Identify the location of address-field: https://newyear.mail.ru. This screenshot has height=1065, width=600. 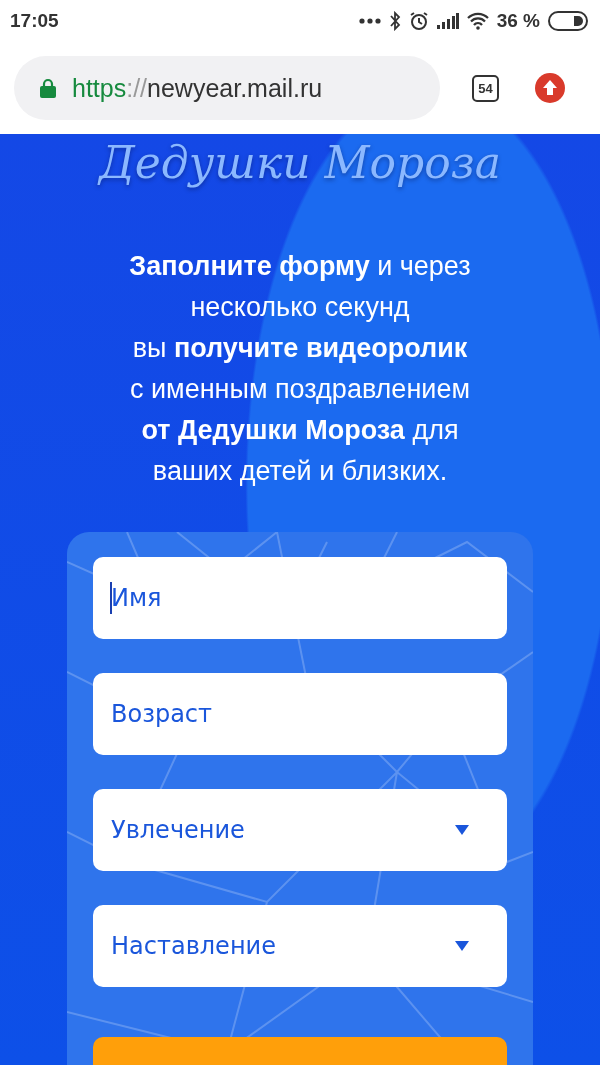
(227, 88).